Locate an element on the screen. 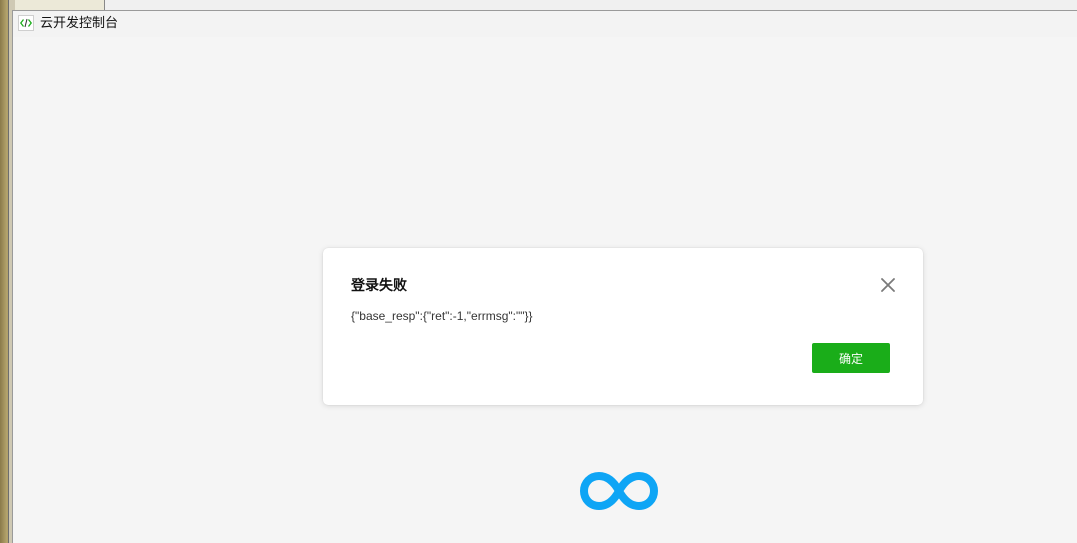 This screenshot has height=543, width=1077. window-titlebar: 云开发控制台 is located at coordinates (545, 24).